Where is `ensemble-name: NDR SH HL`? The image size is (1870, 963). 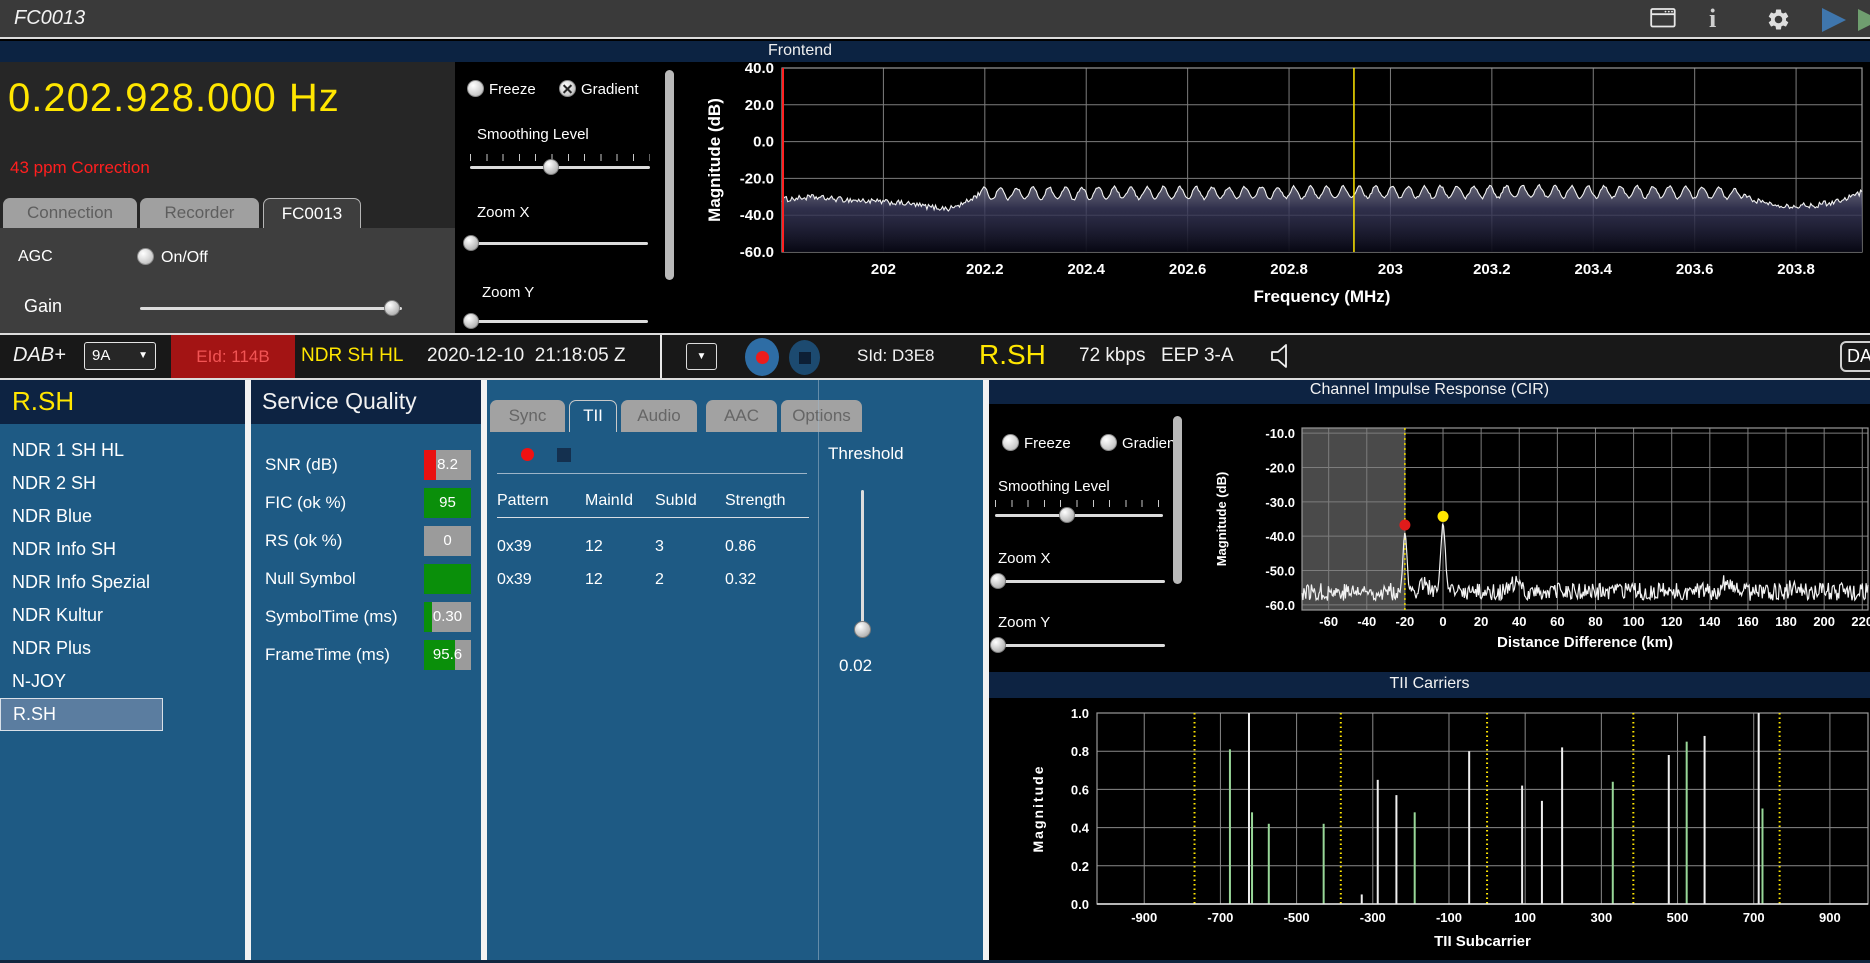 ensemble-name: NDR SH HL is located at coordinates (352, 355).